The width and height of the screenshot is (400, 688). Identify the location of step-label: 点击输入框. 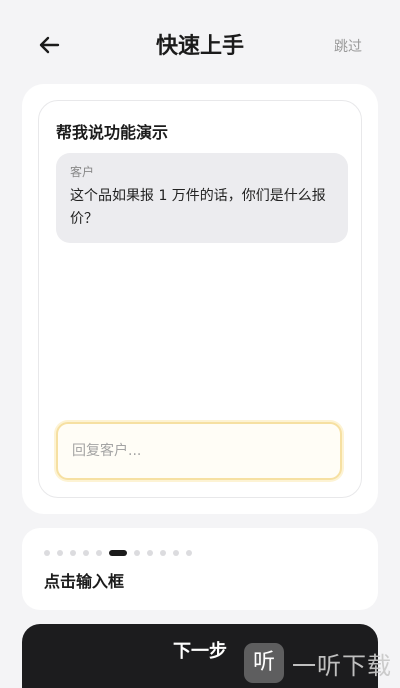
(84, 581).